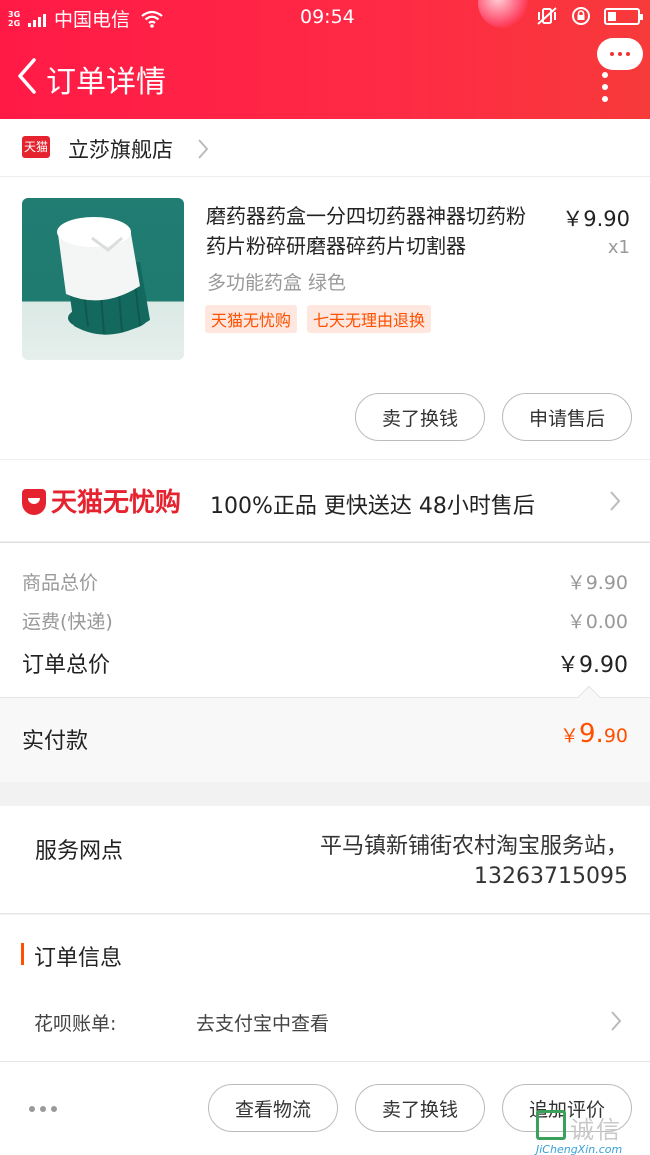 The width and height of the screenshot is (650, 1155). I want to click on product-spec: 多功能药盒 绿色, so click(277, 283).